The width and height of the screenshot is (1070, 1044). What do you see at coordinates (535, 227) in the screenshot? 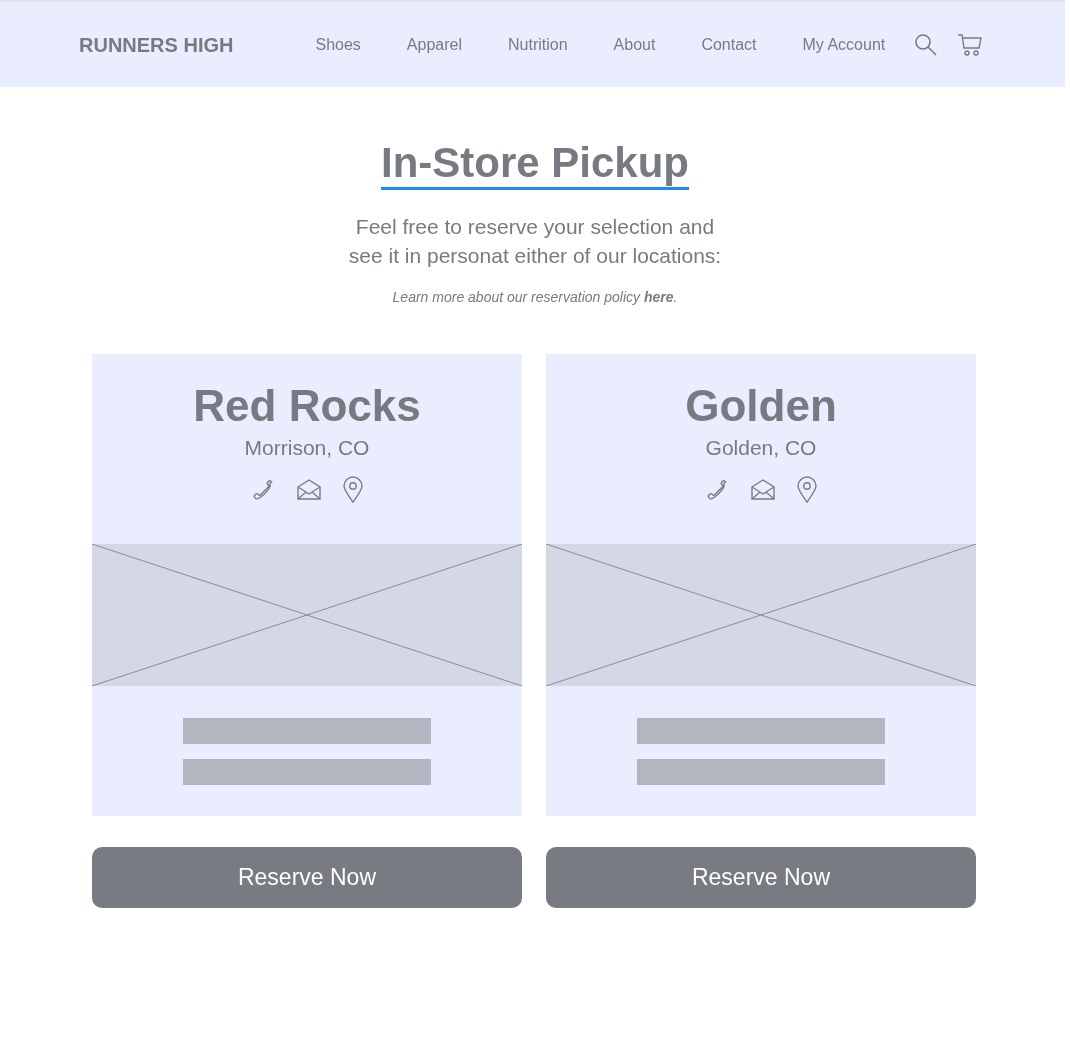
I see `intro-text: Feel free to reserve your selection and` at bounding box center [535, 227].